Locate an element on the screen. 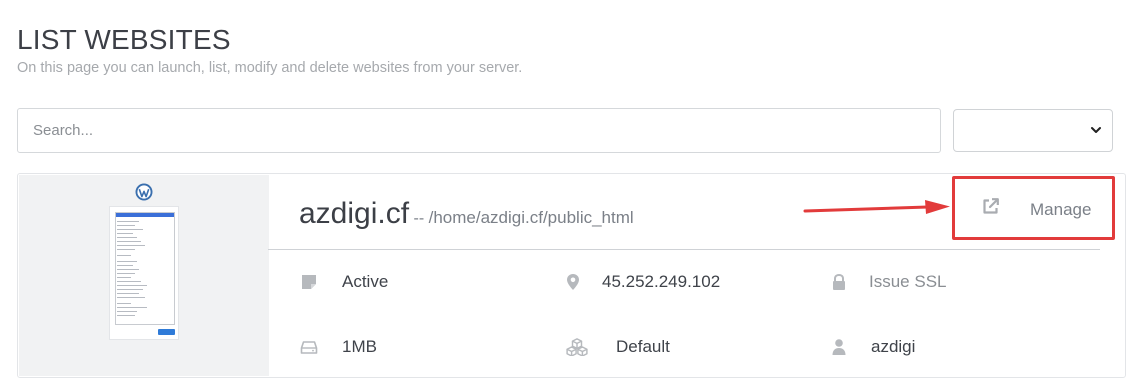 This screenshot has height=386, width=1136. site-screenshot is located at coordinates (144, 273).